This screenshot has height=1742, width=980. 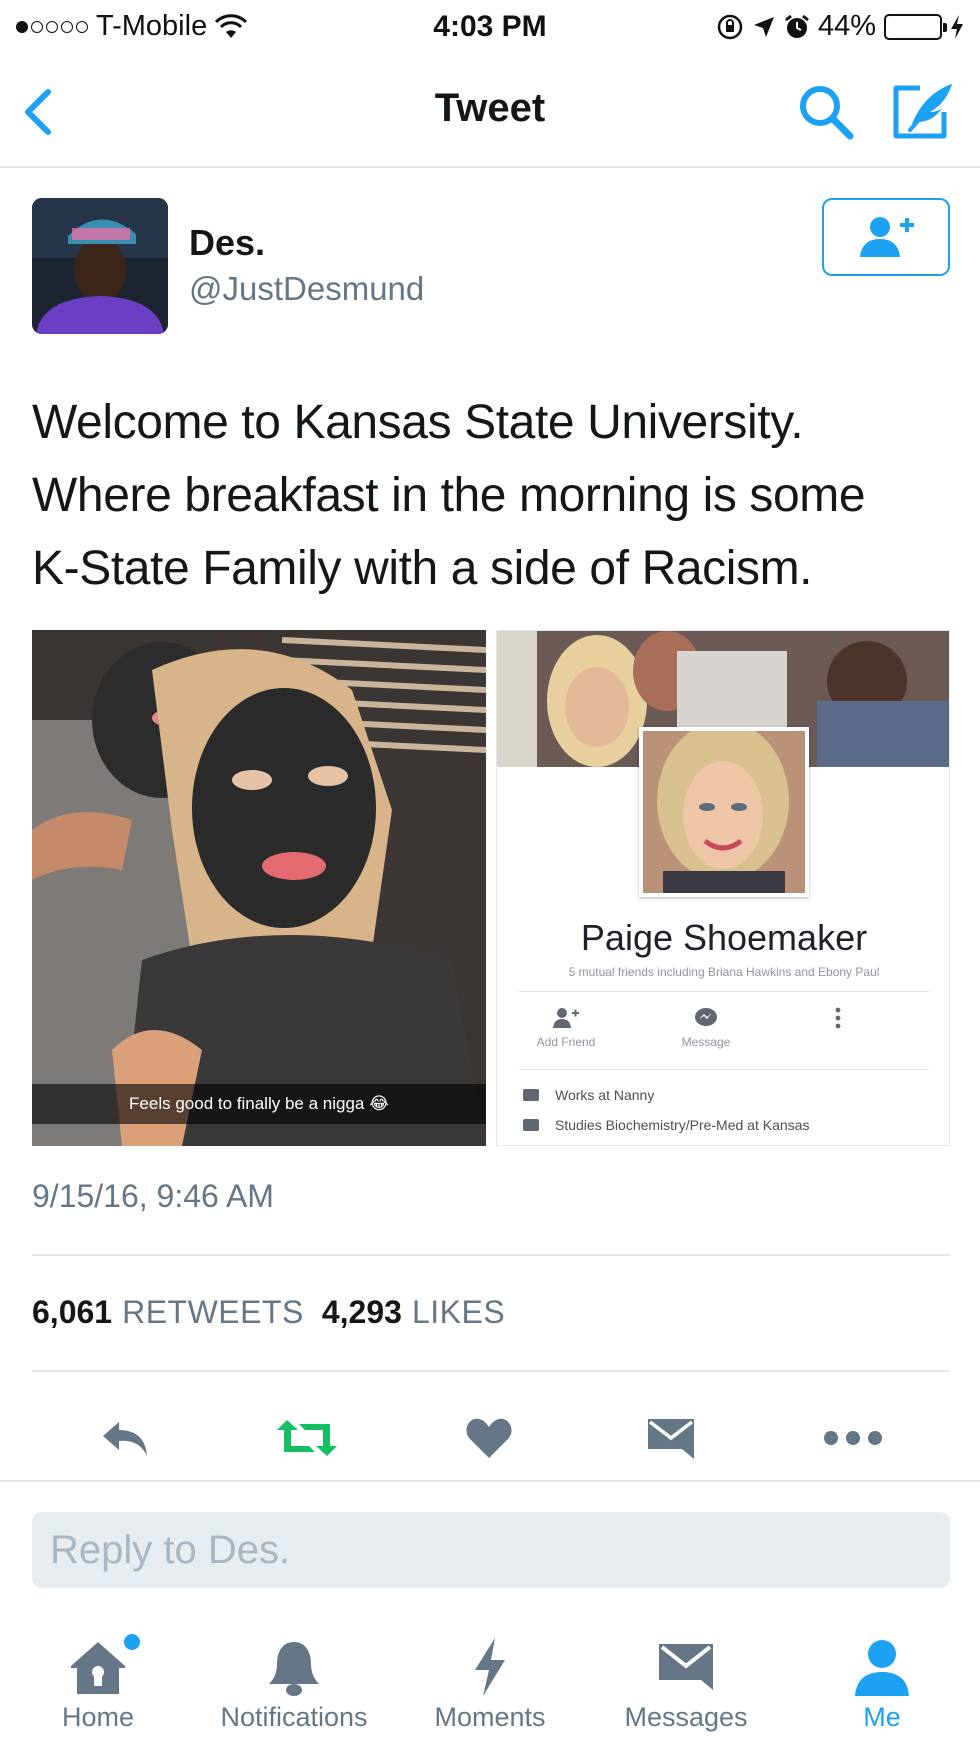 I want to click on retweets-stat: 6,061 RETWEETS, so click(x=168, y=1312).